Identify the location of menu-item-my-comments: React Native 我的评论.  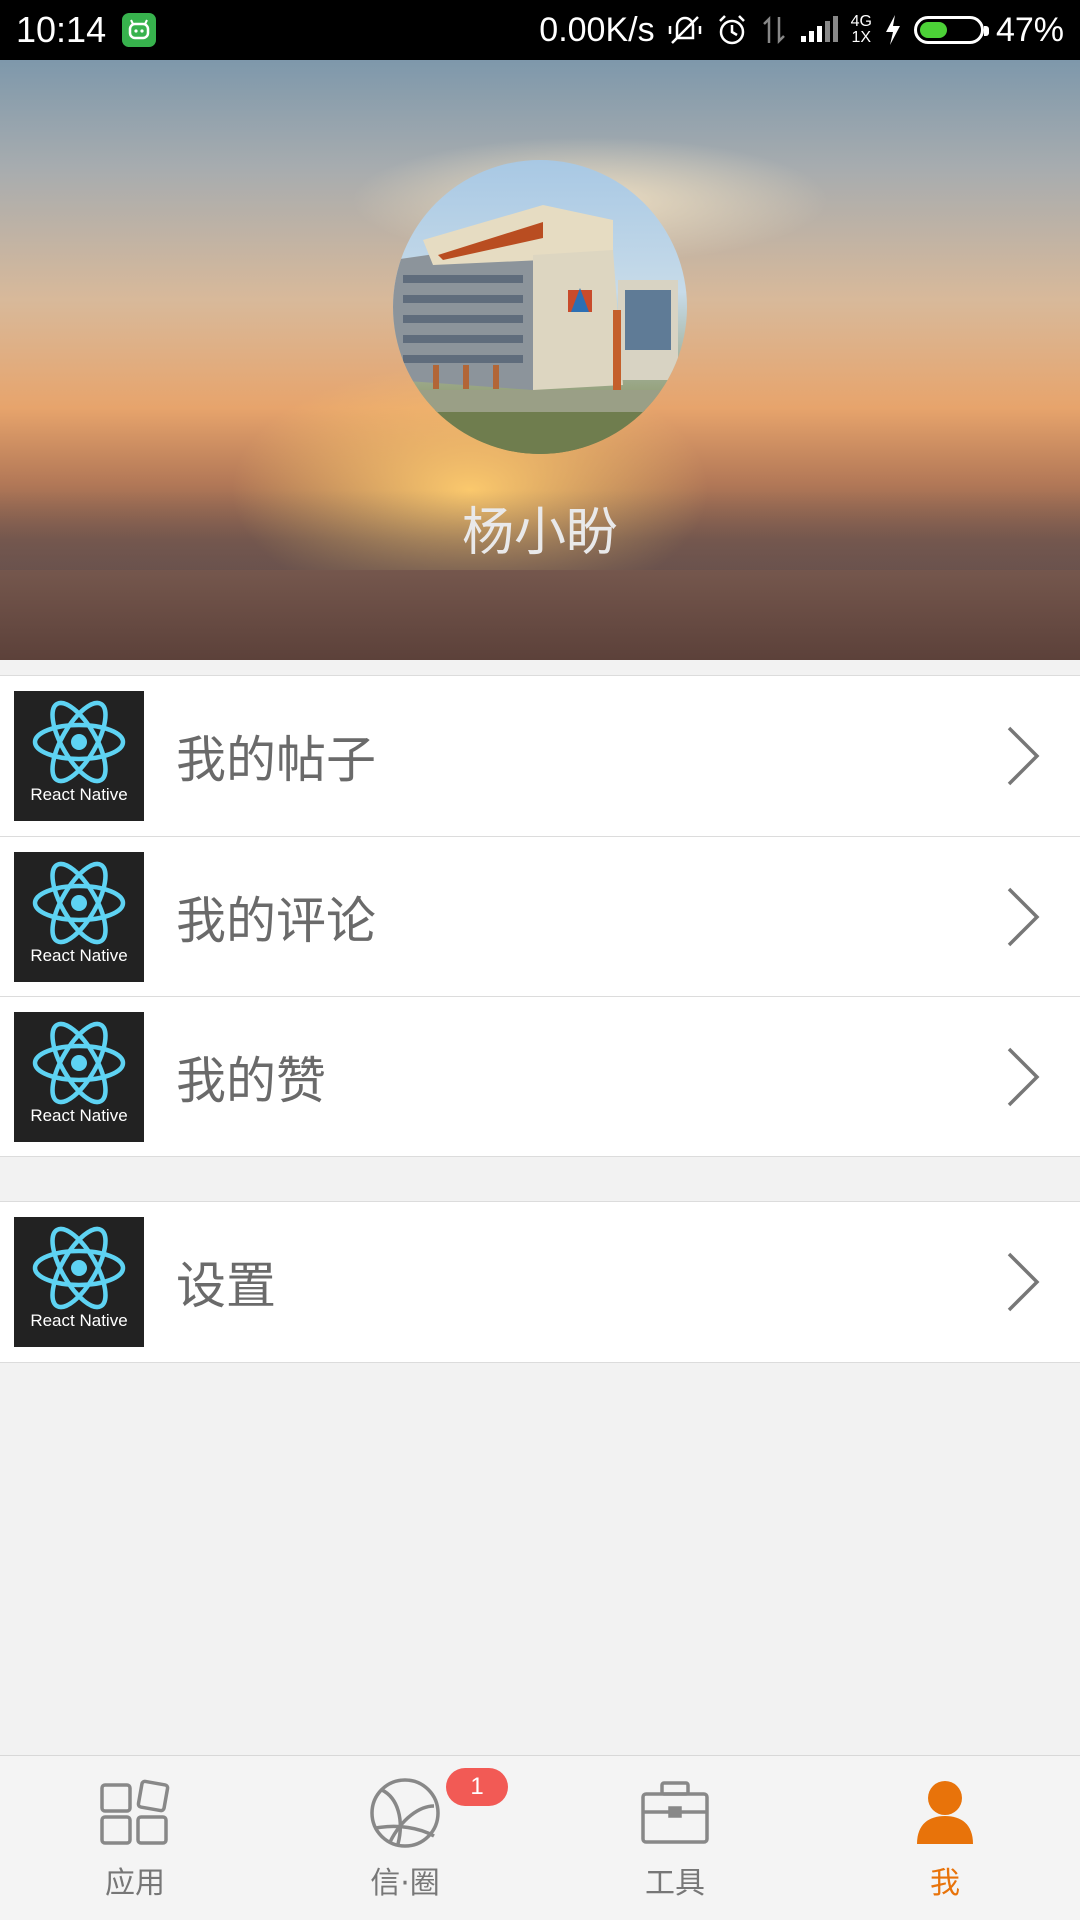
(540, 916).